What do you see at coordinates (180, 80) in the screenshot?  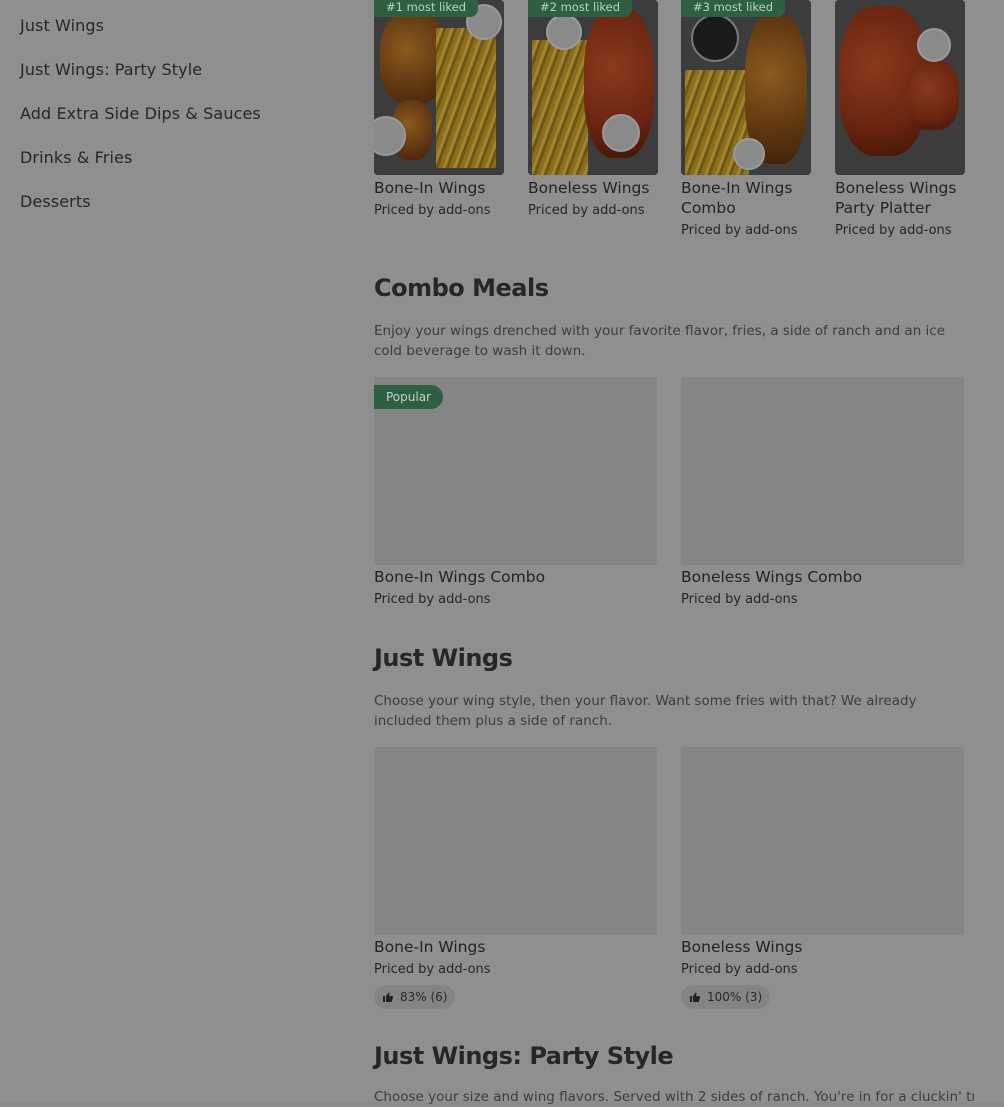 I see `sidebar-item-just-wings-party-style: Just Wings: Party Style` at bounding box center [180, 80].